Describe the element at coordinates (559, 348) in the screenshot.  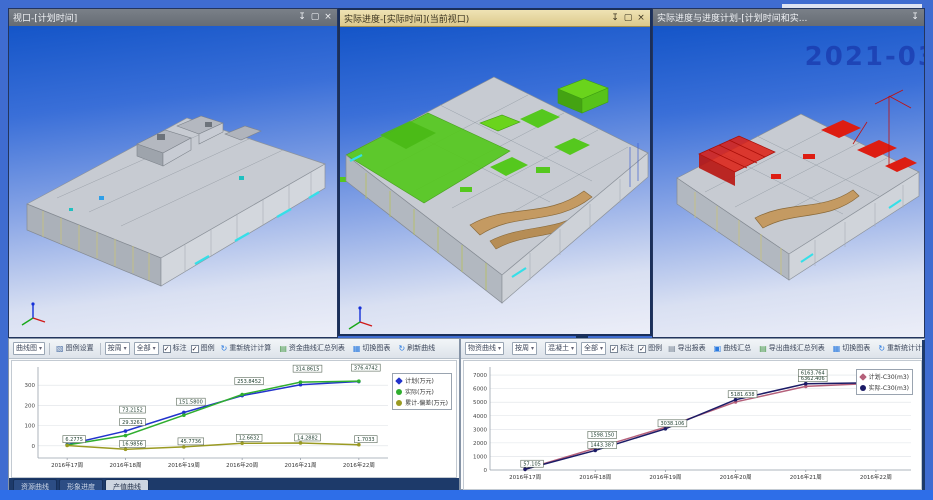
I see `toolbar-label: 混凝土` at that location.